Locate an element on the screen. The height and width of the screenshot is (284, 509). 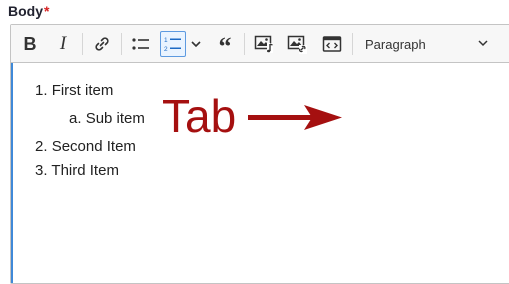
svg-text: 2 is located at coordinates (166, 49).